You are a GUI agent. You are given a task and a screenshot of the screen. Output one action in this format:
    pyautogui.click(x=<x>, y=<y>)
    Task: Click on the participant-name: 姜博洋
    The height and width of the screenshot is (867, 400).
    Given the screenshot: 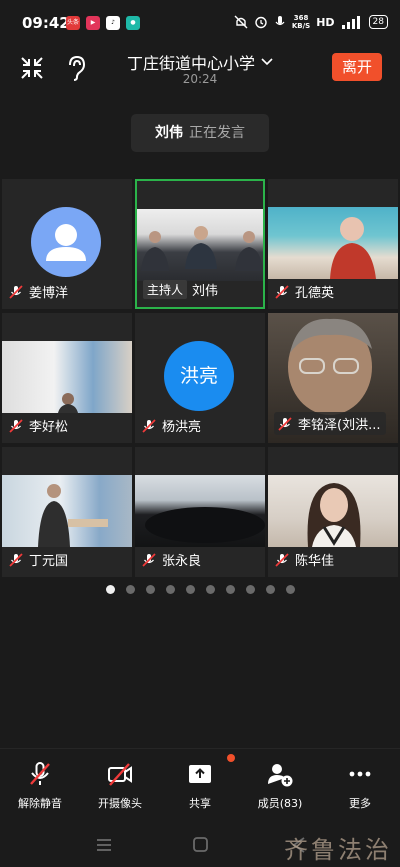 What is the action you would take?
    pyautogui.click(x=49, y=293)
    